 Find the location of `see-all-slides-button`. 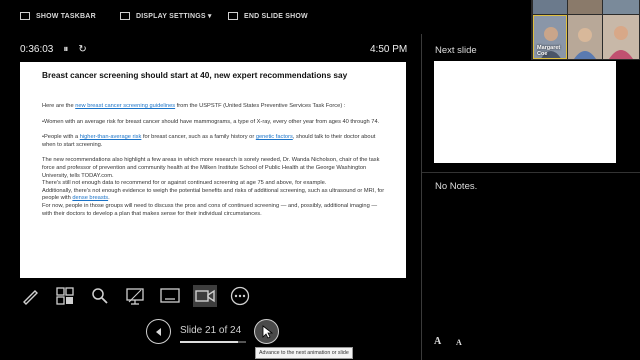

see-all-slides-button is located at coordinates (65, 296).